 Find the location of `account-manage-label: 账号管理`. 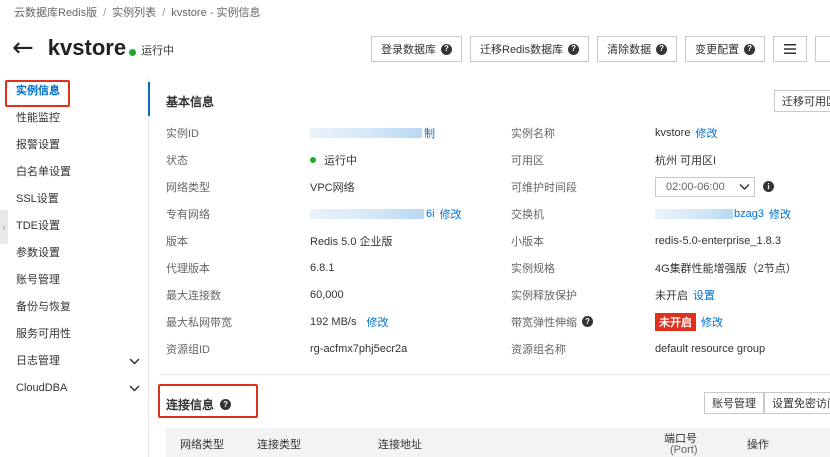

account-manage-label: 账号管理 is located at coordinates (734, 404).